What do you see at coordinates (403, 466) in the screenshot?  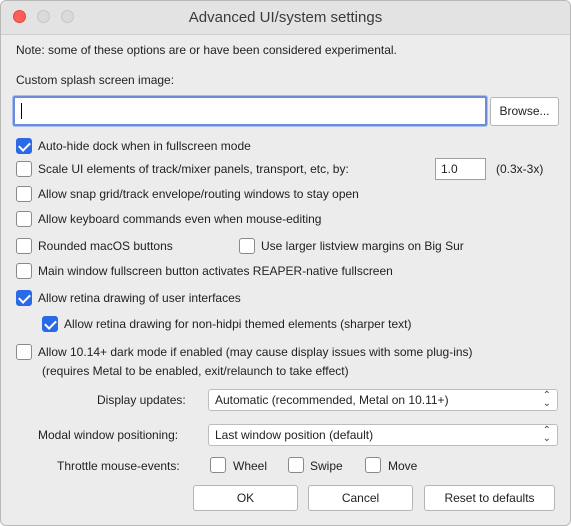 I see `throttle-move-label: Move` at bounding box center [403, 466].